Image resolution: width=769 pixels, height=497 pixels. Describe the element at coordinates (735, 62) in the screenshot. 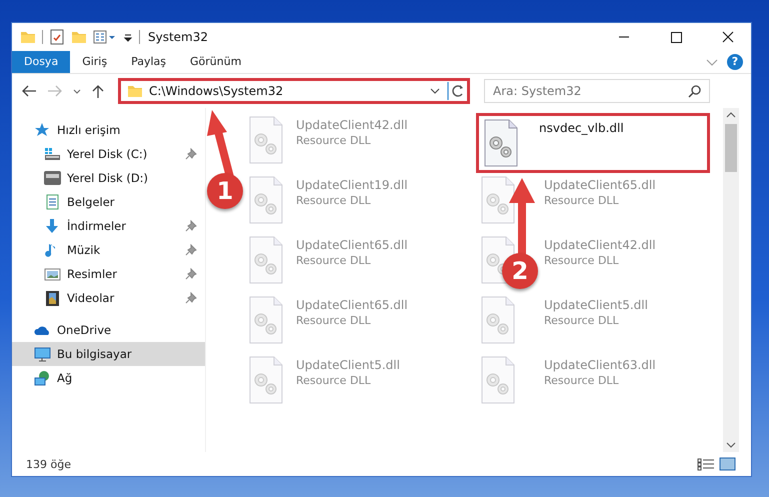

I see `help-button: ?` at that location.